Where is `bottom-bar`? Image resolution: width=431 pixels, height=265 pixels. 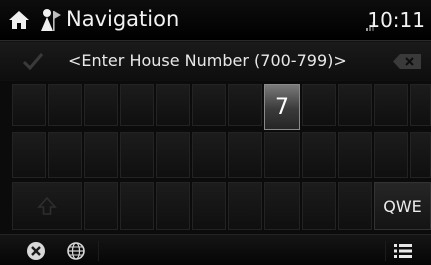 bottom-bar is located at coordinates (215, 249).